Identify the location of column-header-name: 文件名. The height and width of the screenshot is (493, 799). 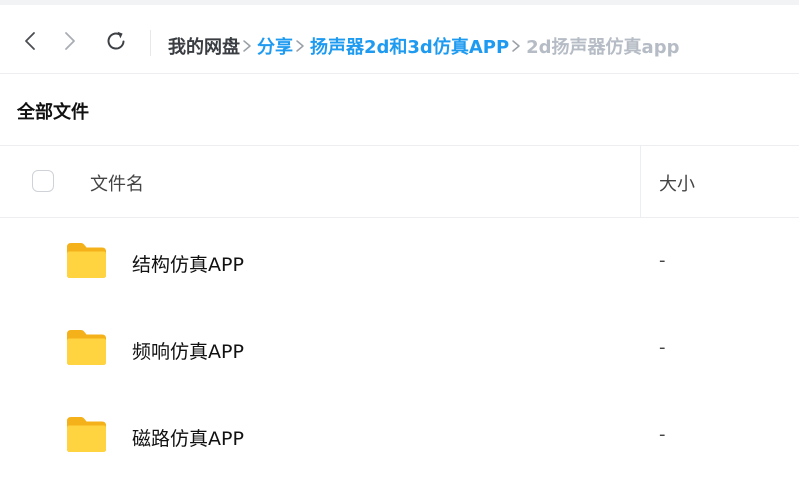
(117, 183).